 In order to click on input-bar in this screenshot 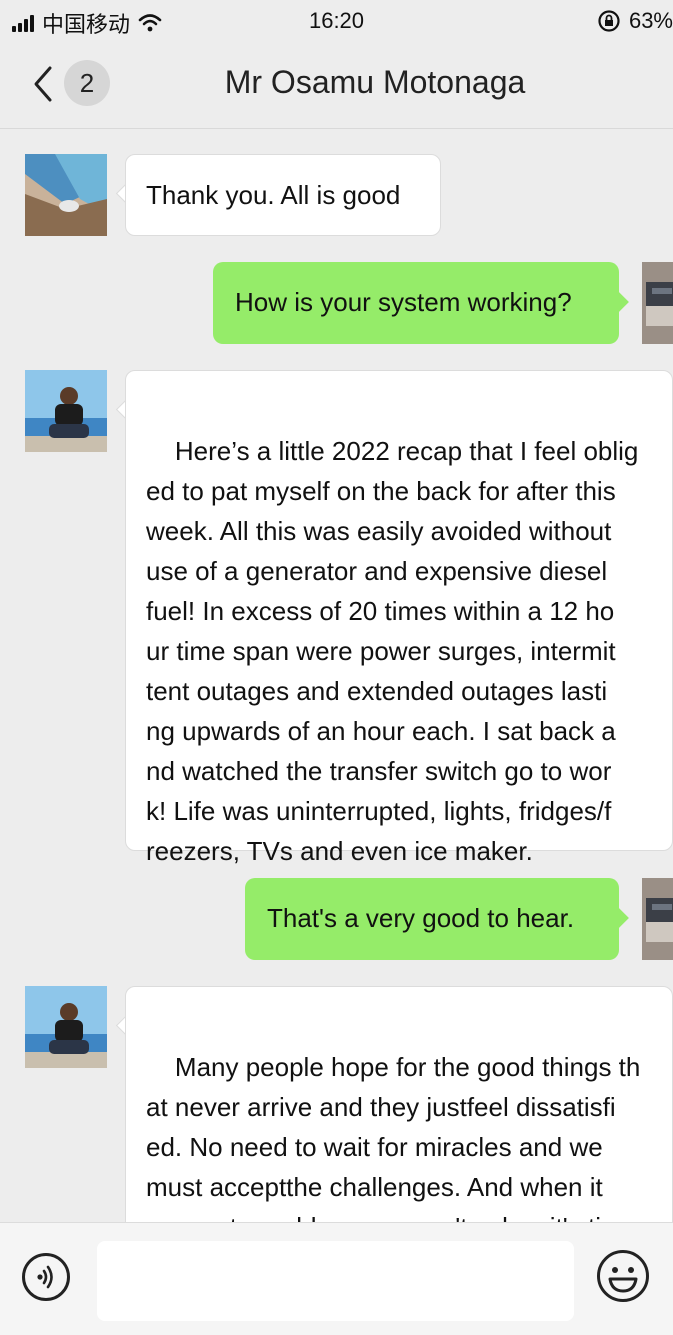, I will do `click(336, 1278)`.